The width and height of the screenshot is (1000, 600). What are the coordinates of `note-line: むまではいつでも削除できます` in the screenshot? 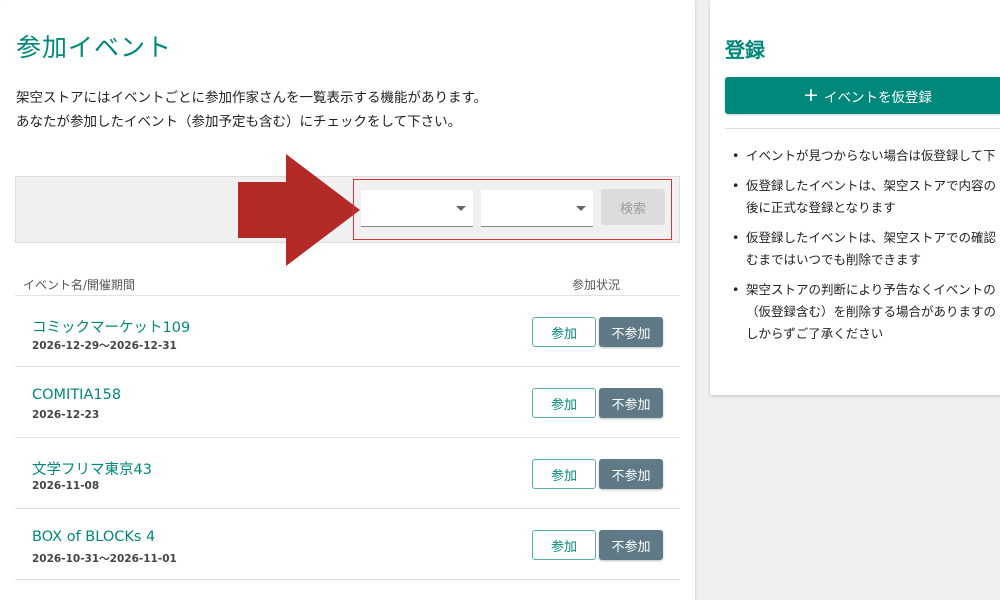 It's located at (834, 259).